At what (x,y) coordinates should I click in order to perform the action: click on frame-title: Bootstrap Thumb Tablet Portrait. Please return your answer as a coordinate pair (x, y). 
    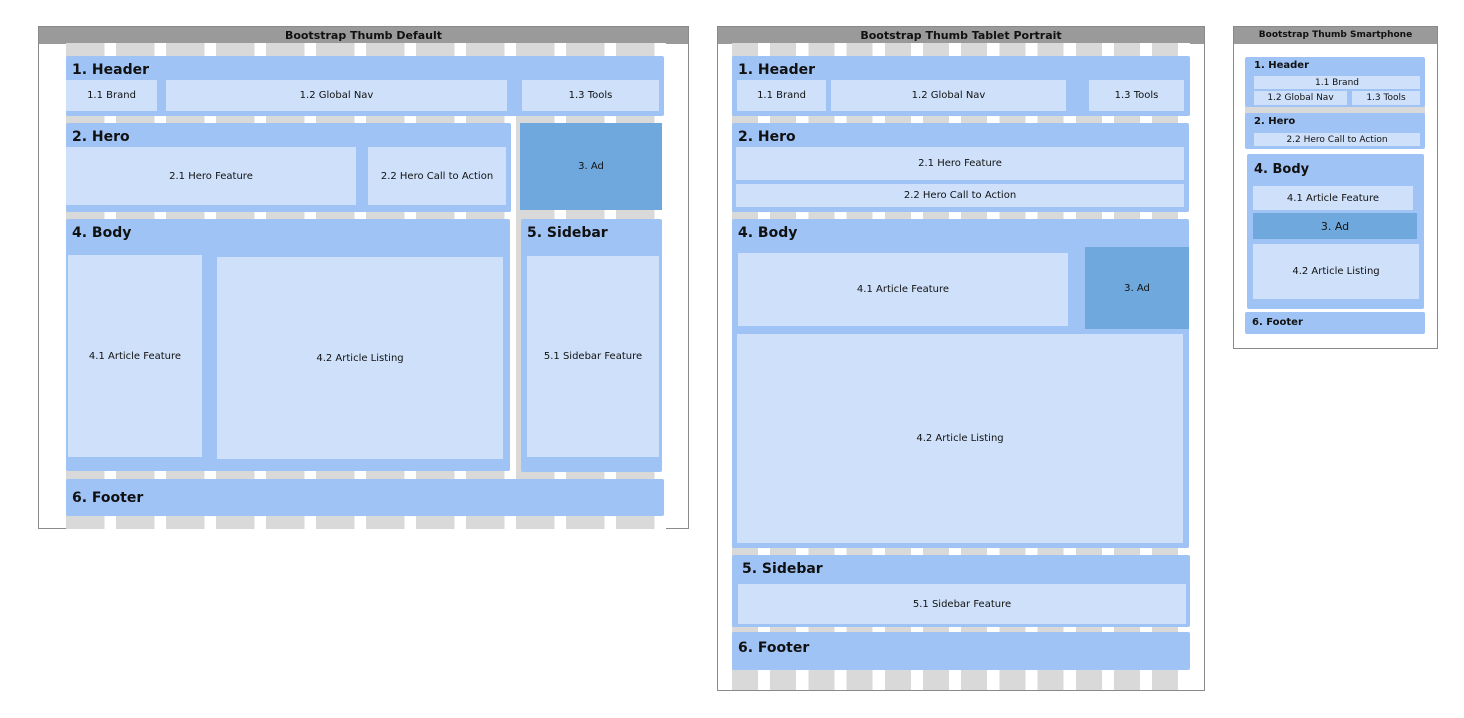
    Looking at the image, I should click on (961, 35).